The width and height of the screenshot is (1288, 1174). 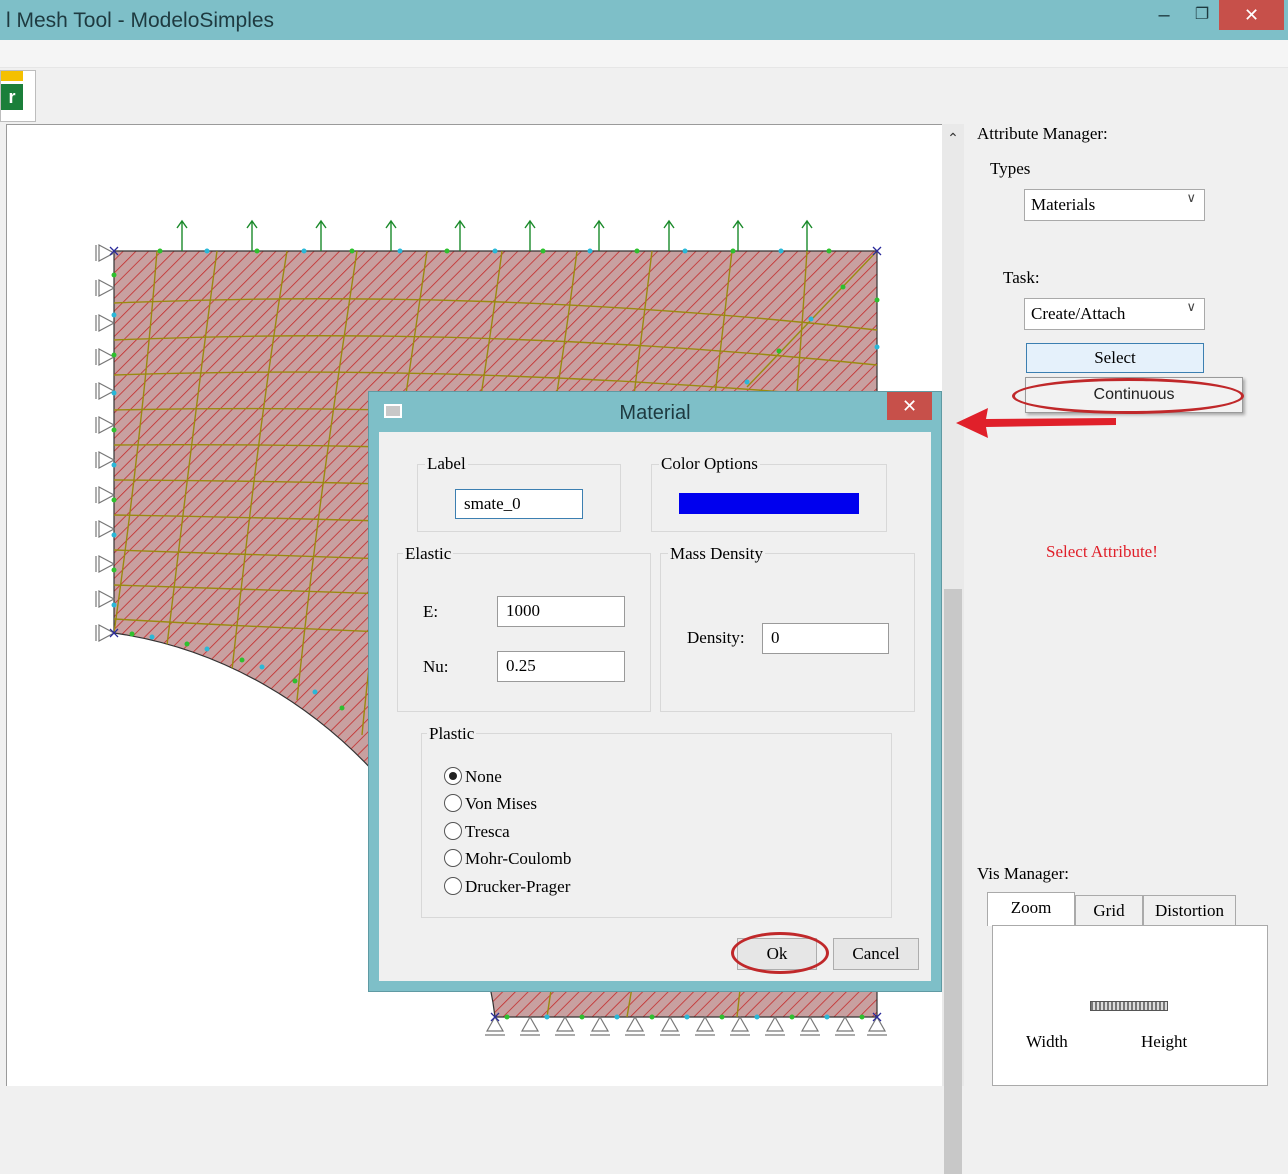 I want to click on minimize-button: –, so click(x=1164, y=15).